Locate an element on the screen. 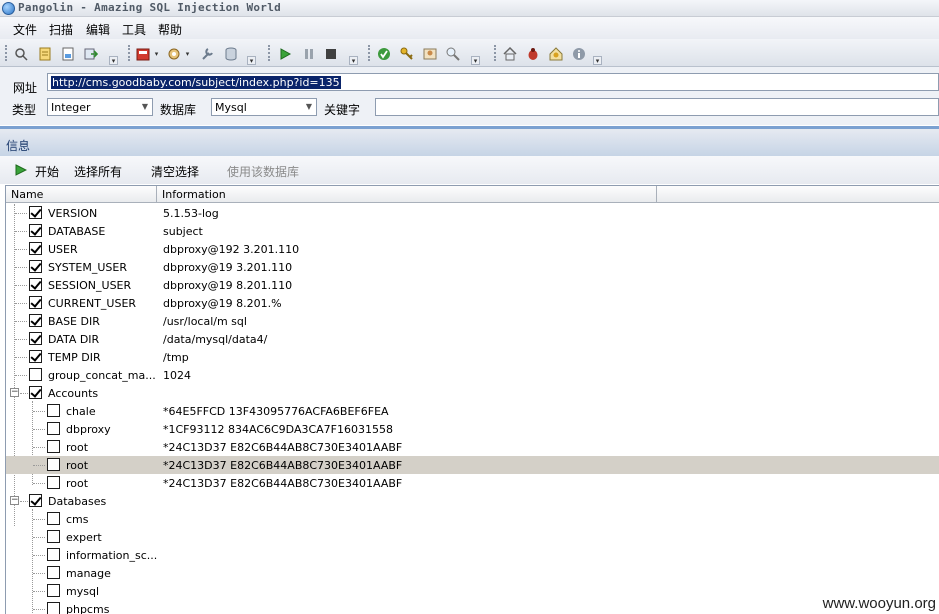  tree-group-databases: − Databases is located at coordinates (472, 501).